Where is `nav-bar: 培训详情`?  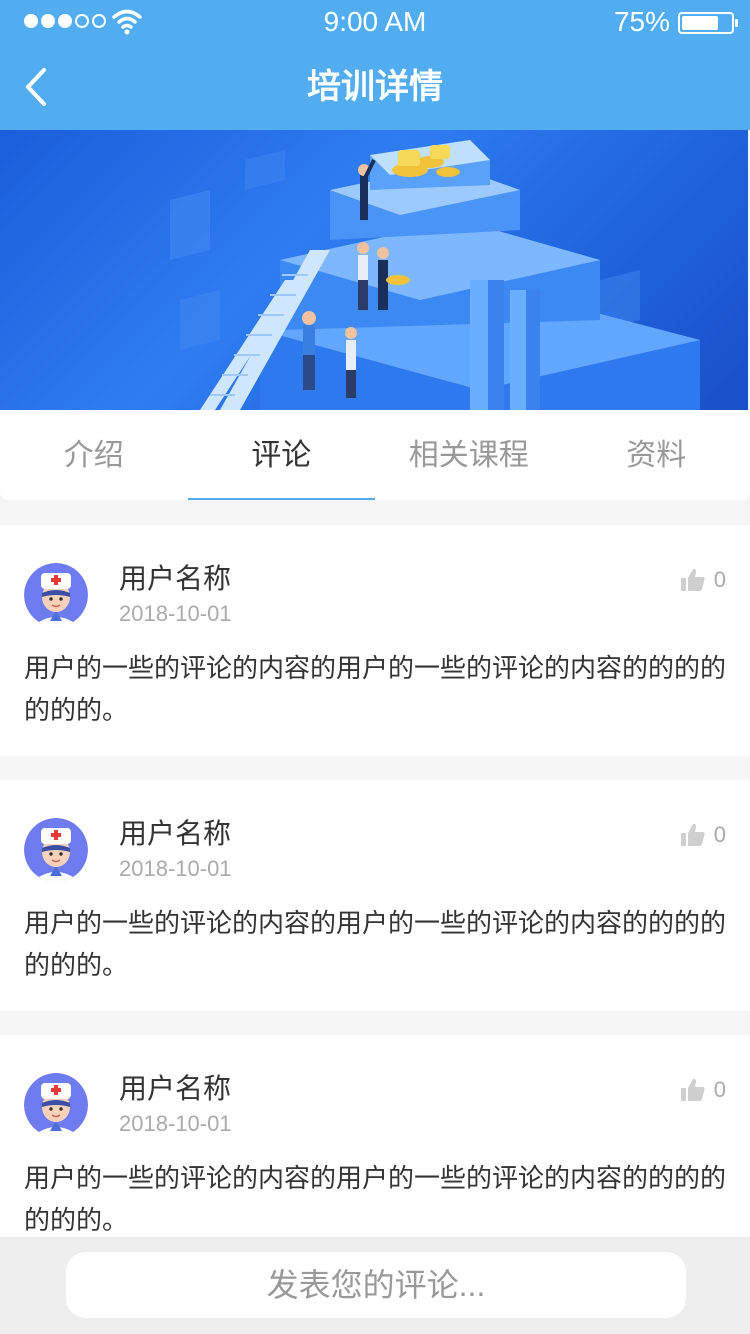
nav-bar: 培训详情 is located at coordinates (375, 87).